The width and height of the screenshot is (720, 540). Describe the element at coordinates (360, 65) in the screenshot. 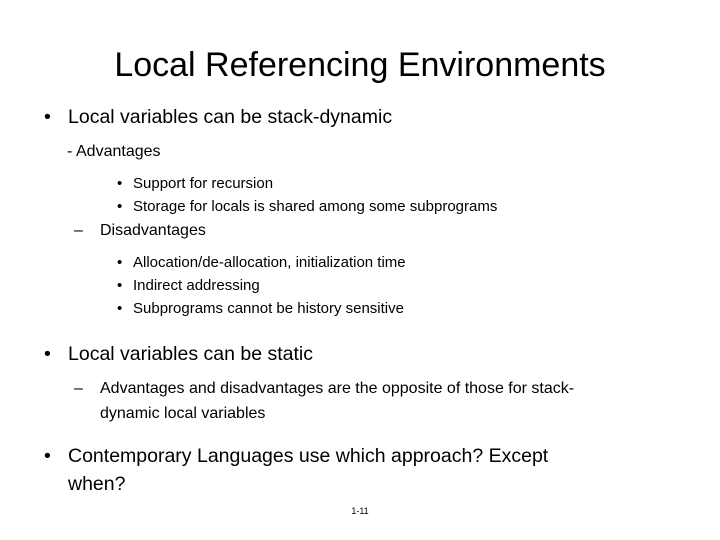

I see `page-title: Local Referencing Environments` at that location.